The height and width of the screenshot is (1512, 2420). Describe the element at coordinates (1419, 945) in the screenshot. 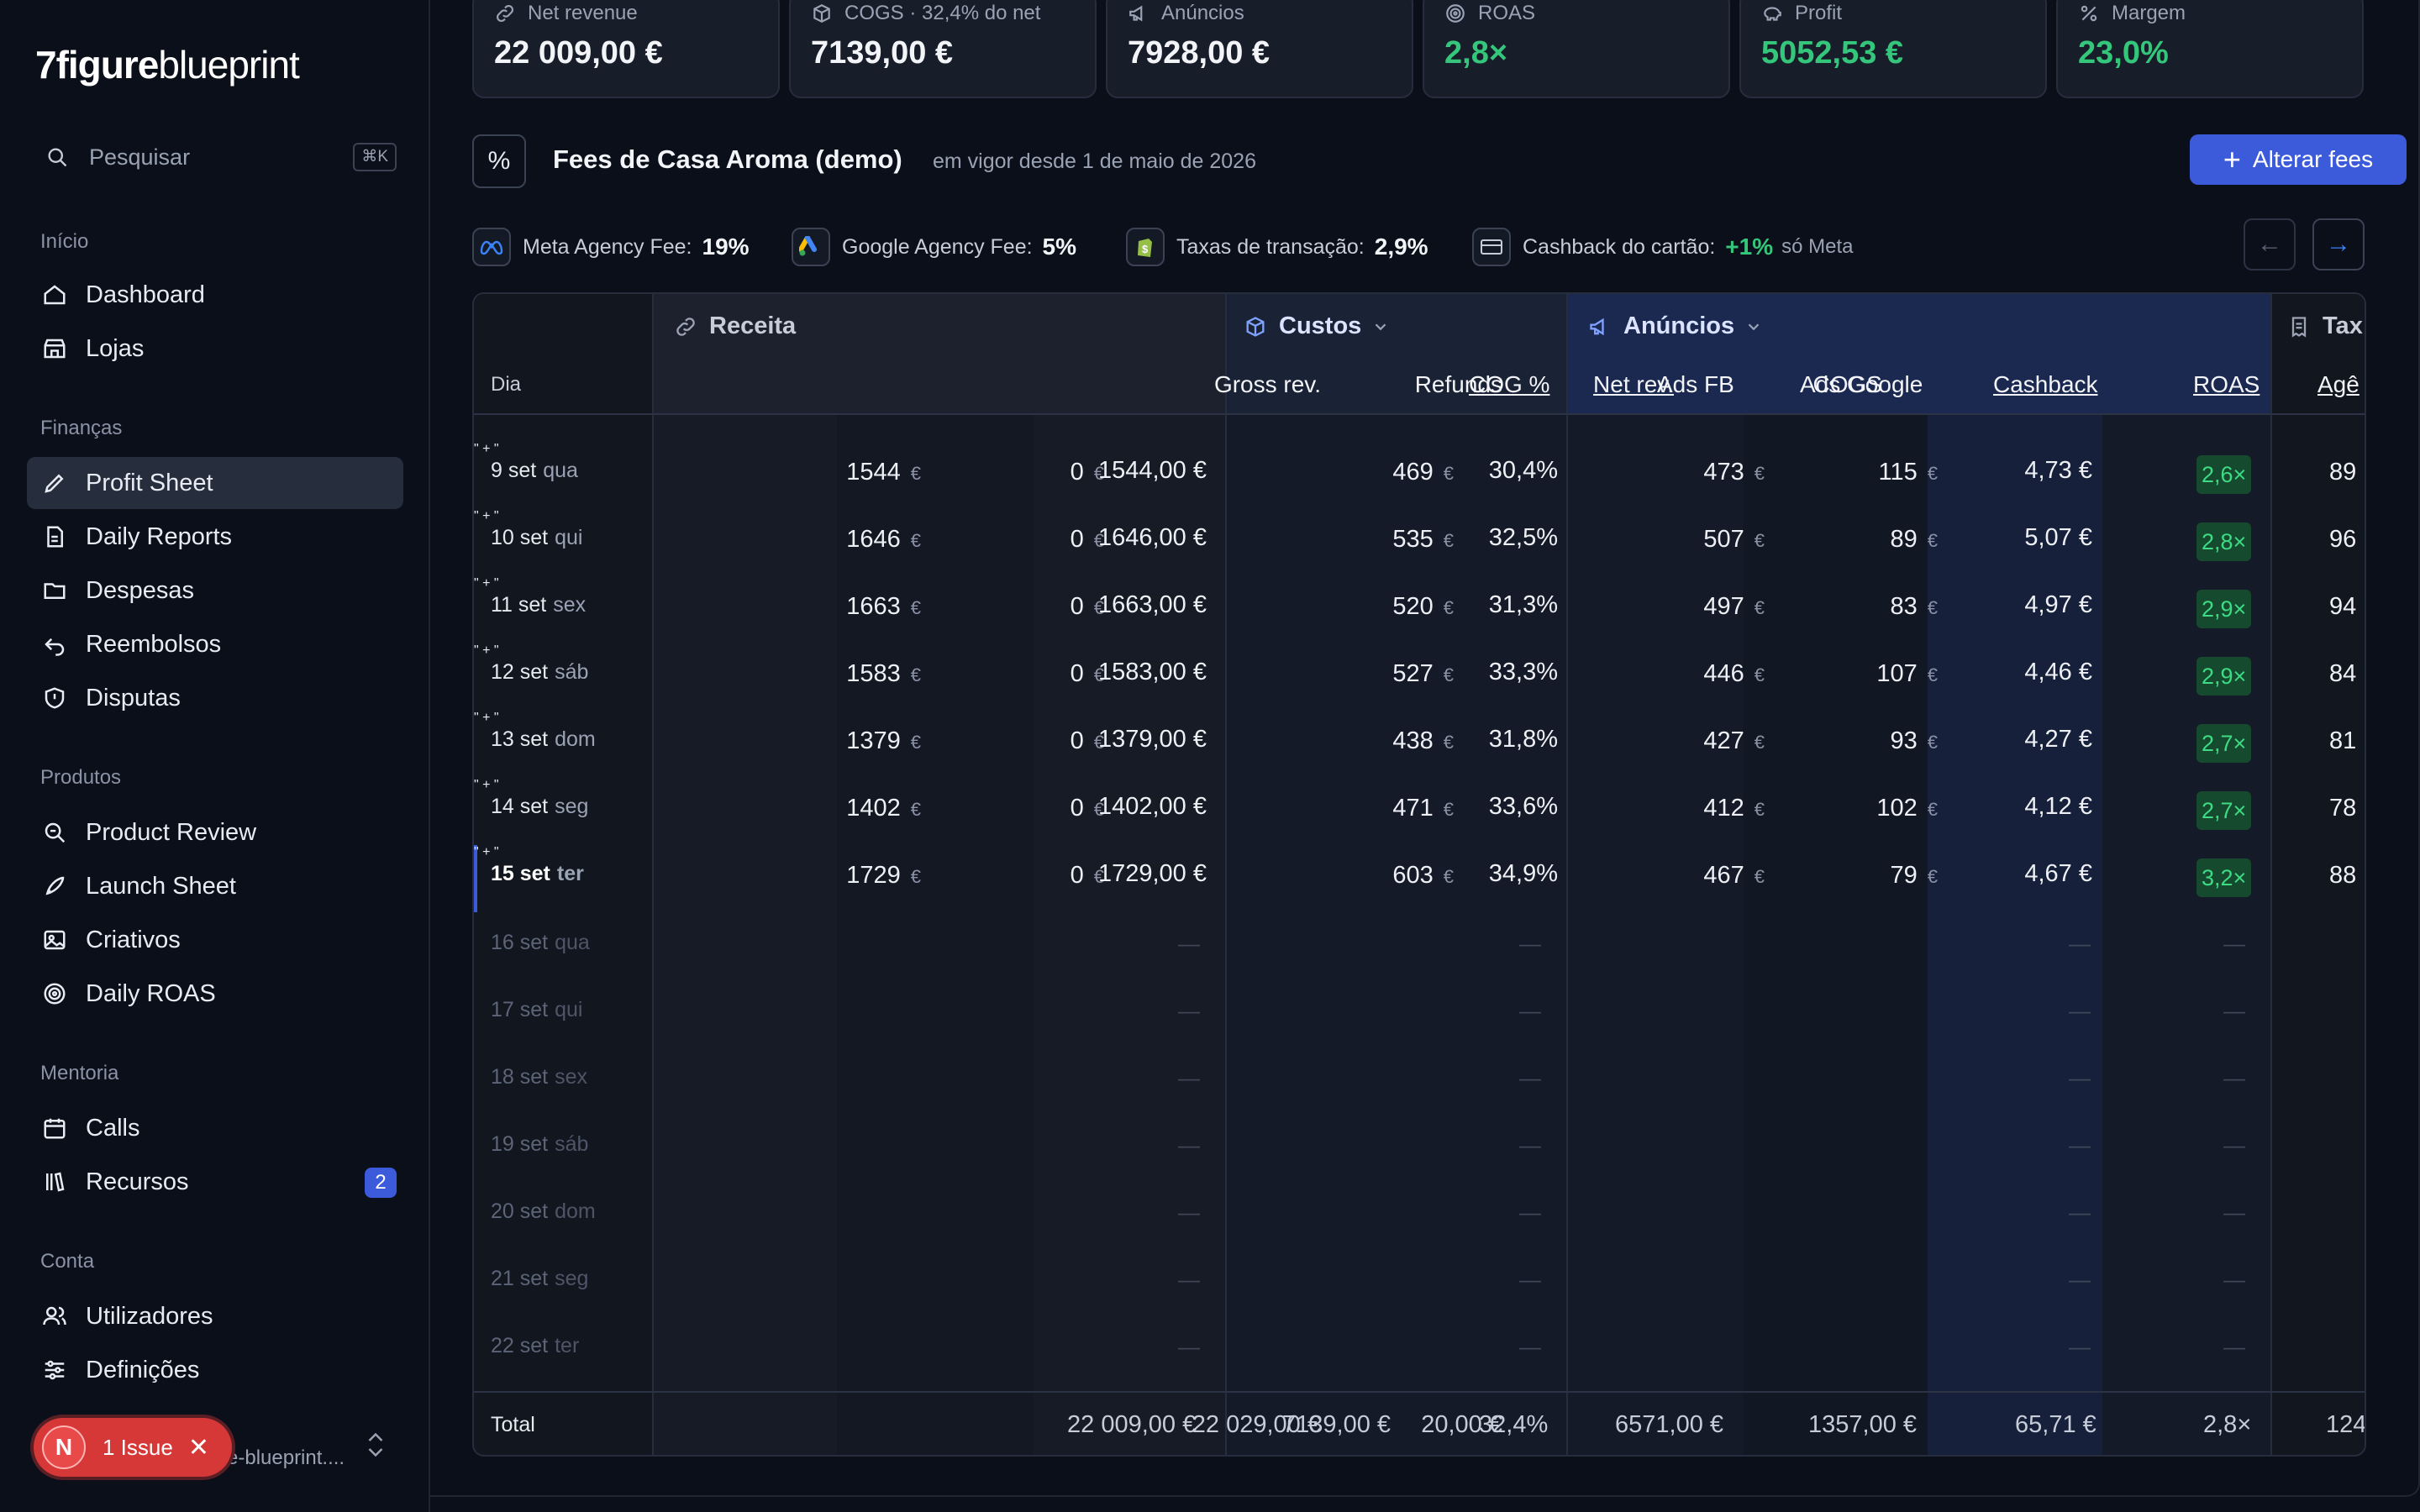

I see `table-row-empty: 16 set qua — — — —` at that location.